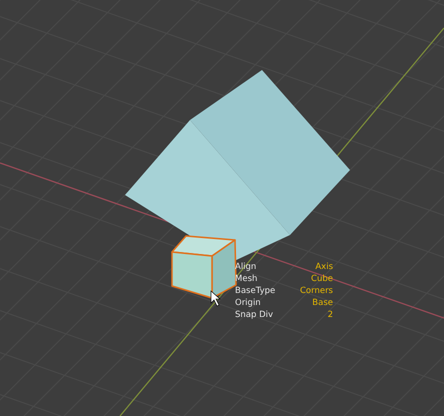 This screenshot has height=416, width=444. I want to click on property-value: Cube, so click(321, 279).